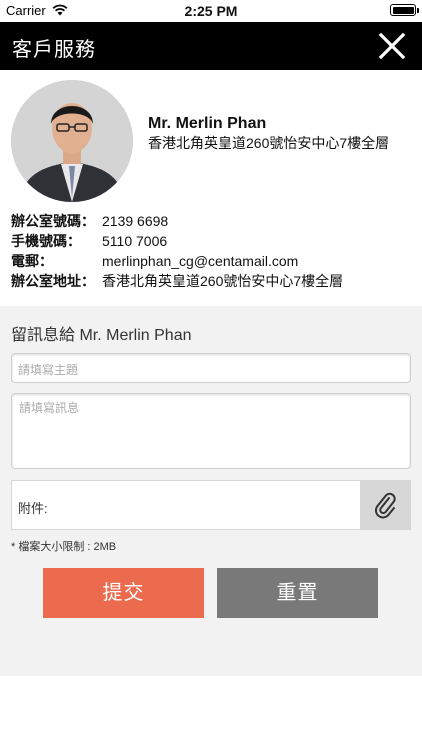 This screenshot has height=750, width=422. Describe the element at coordinates (385, 505) in the screenshot. I see `paperclip-icon` at that location.